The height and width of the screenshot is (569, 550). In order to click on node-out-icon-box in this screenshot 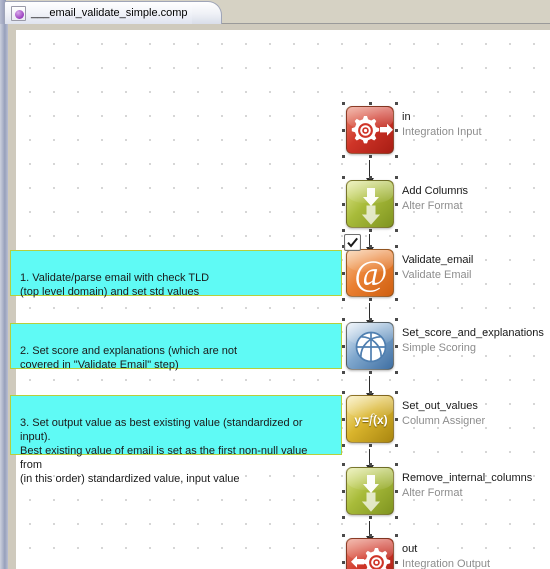, I will do `click(370, 553)`.